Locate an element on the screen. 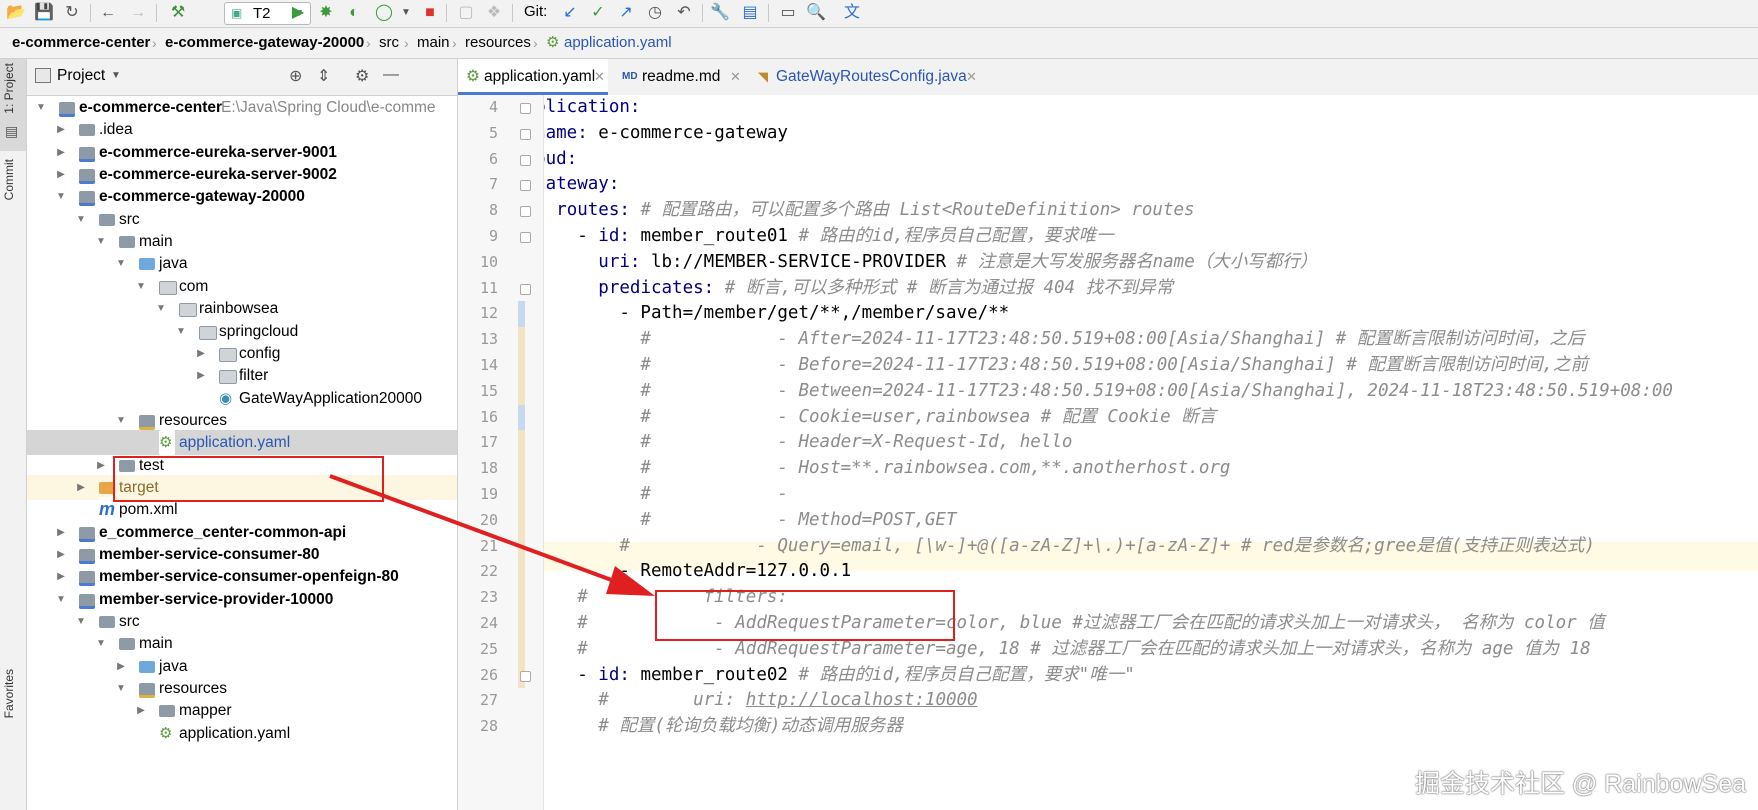 The image size is (1758, 810). annotation-arrow is located at coordinates (492, 535).